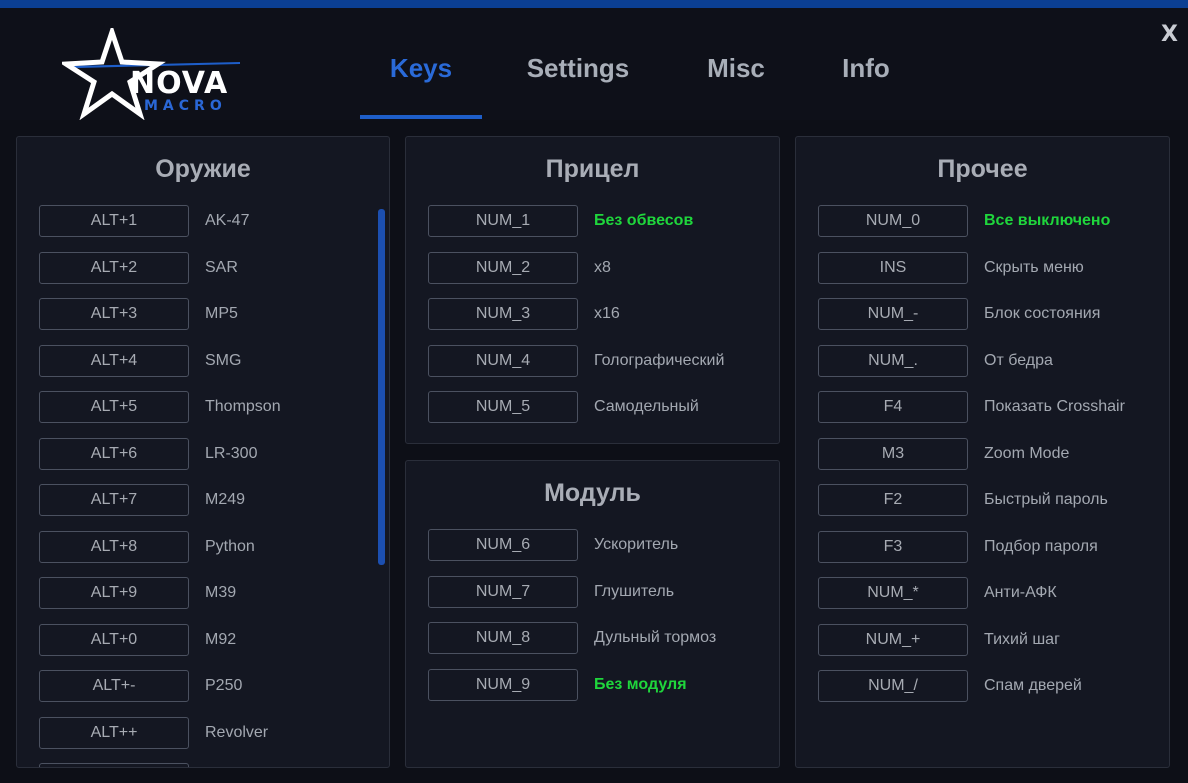 The width and height of the screenshot is (1188, 783). I want to click on weapons-keybind-button: ALT+9, so click(114, 593).